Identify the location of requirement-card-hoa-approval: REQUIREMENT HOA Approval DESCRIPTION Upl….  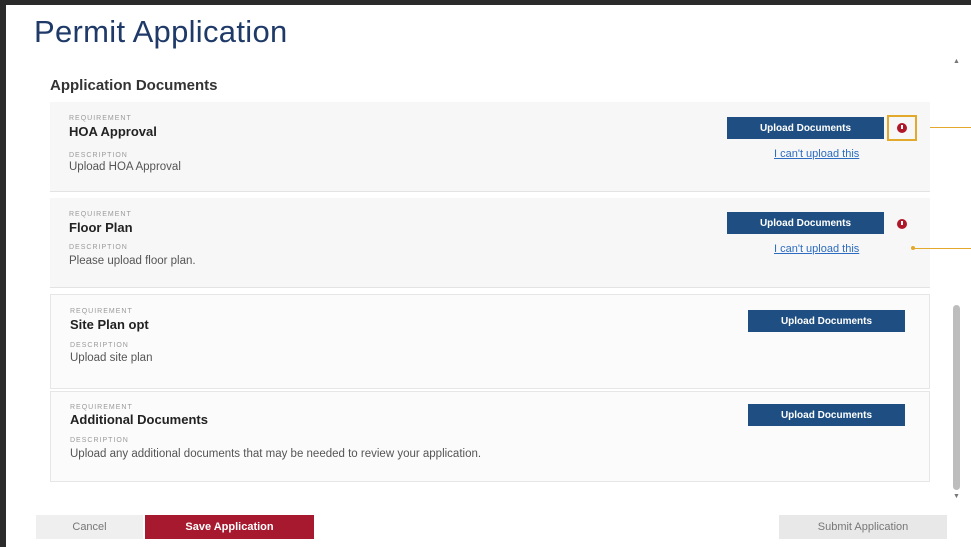
(490, 147).